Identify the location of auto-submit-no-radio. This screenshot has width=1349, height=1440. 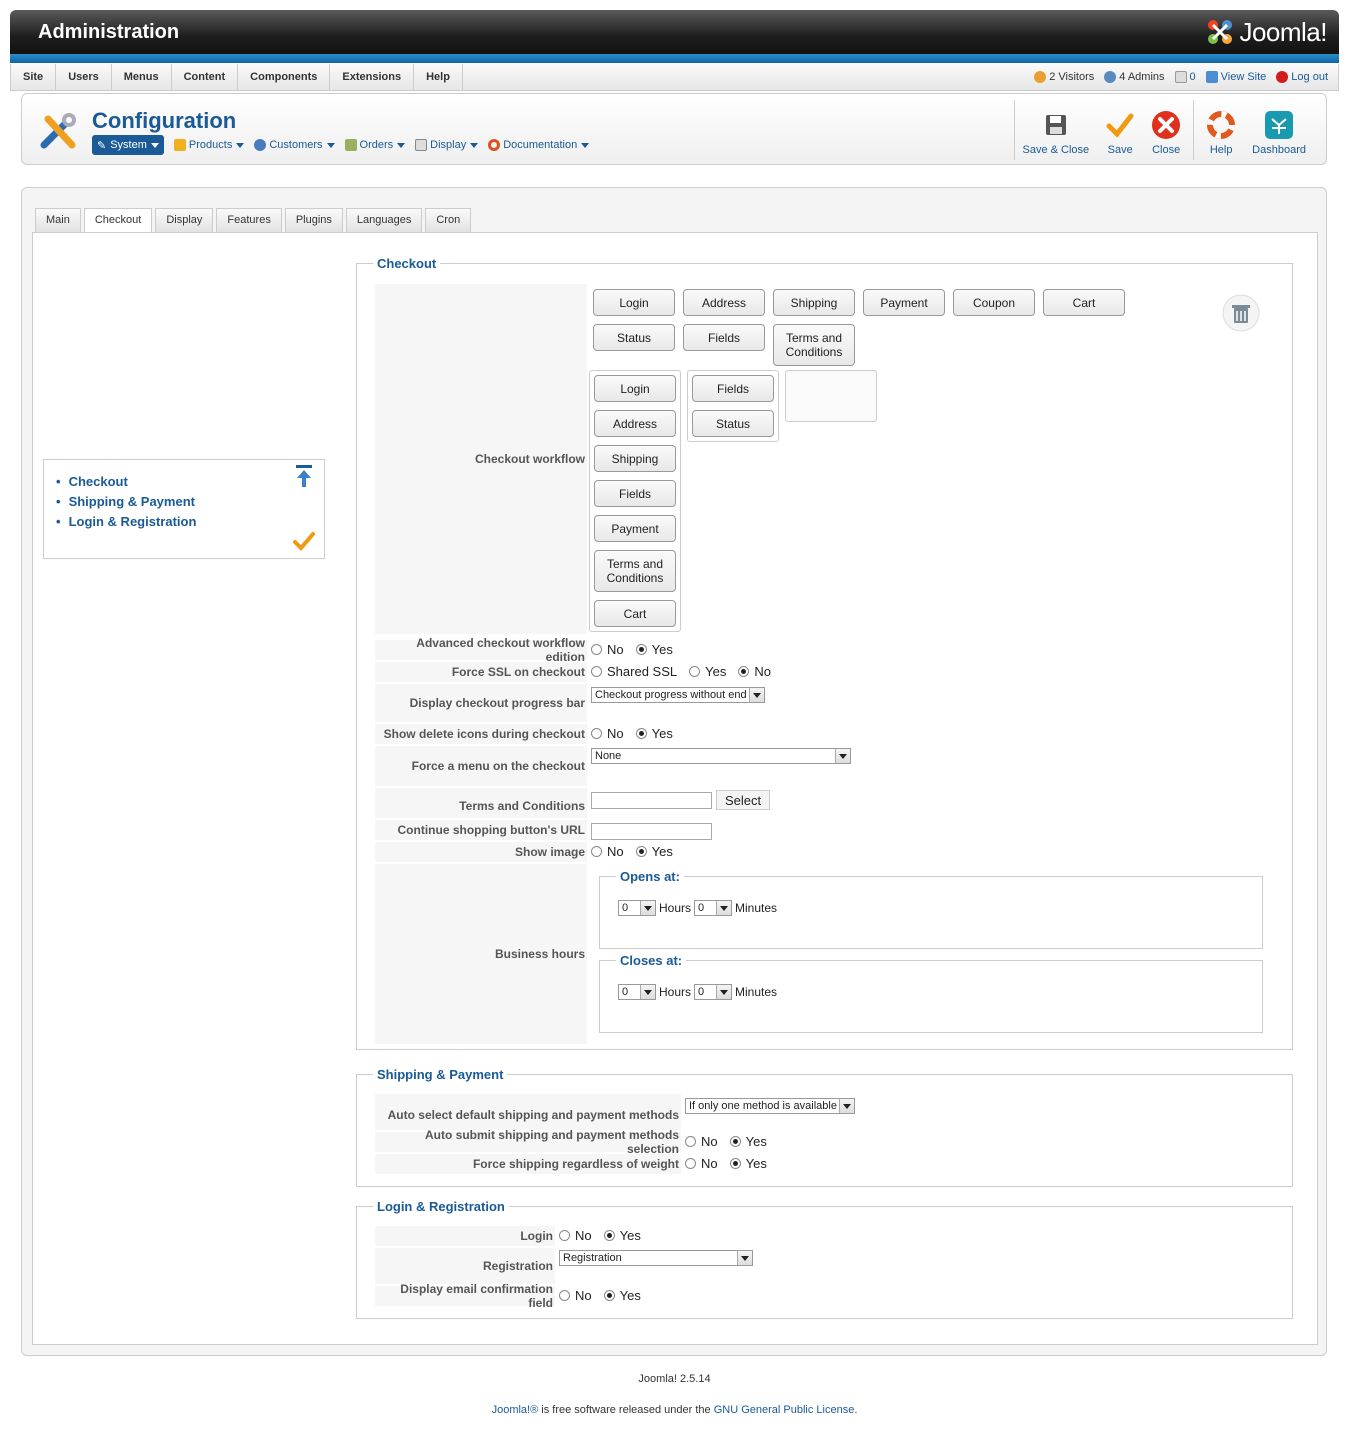
(690, 1141).